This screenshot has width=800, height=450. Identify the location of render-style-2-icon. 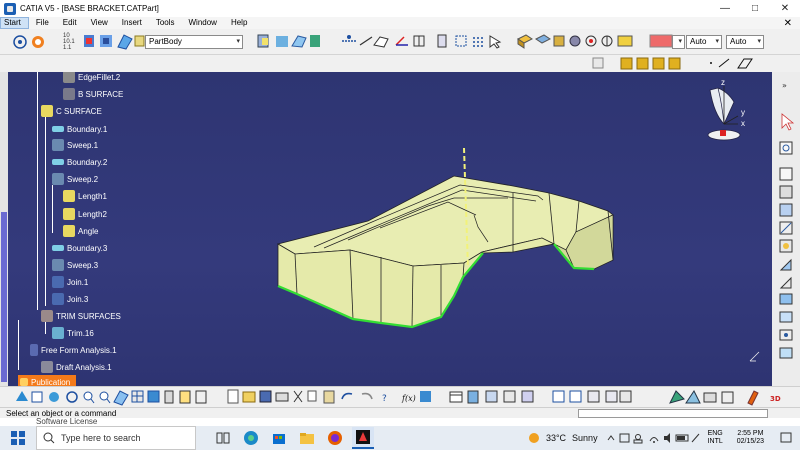
(642, 63).